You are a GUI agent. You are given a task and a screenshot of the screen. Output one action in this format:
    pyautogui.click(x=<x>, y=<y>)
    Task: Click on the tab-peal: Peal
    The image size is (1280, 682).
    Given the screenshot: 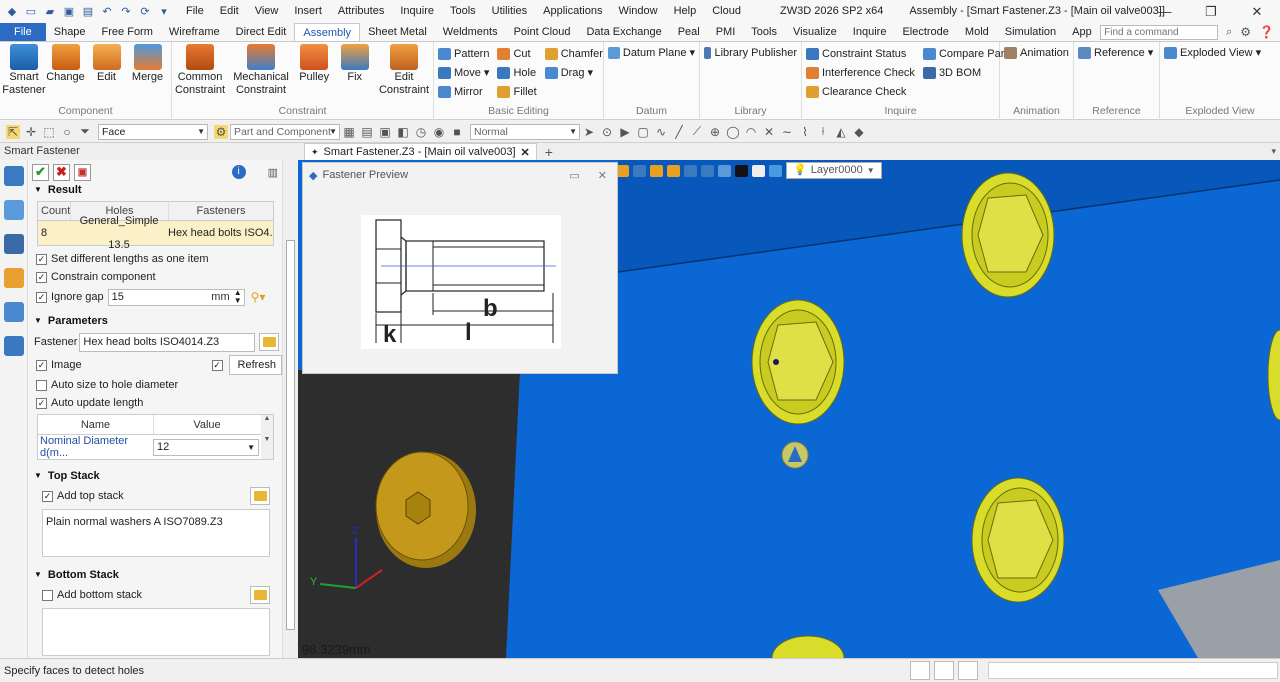 What is the action you would take?
    pyautogui.click(x=689, y=32)
    